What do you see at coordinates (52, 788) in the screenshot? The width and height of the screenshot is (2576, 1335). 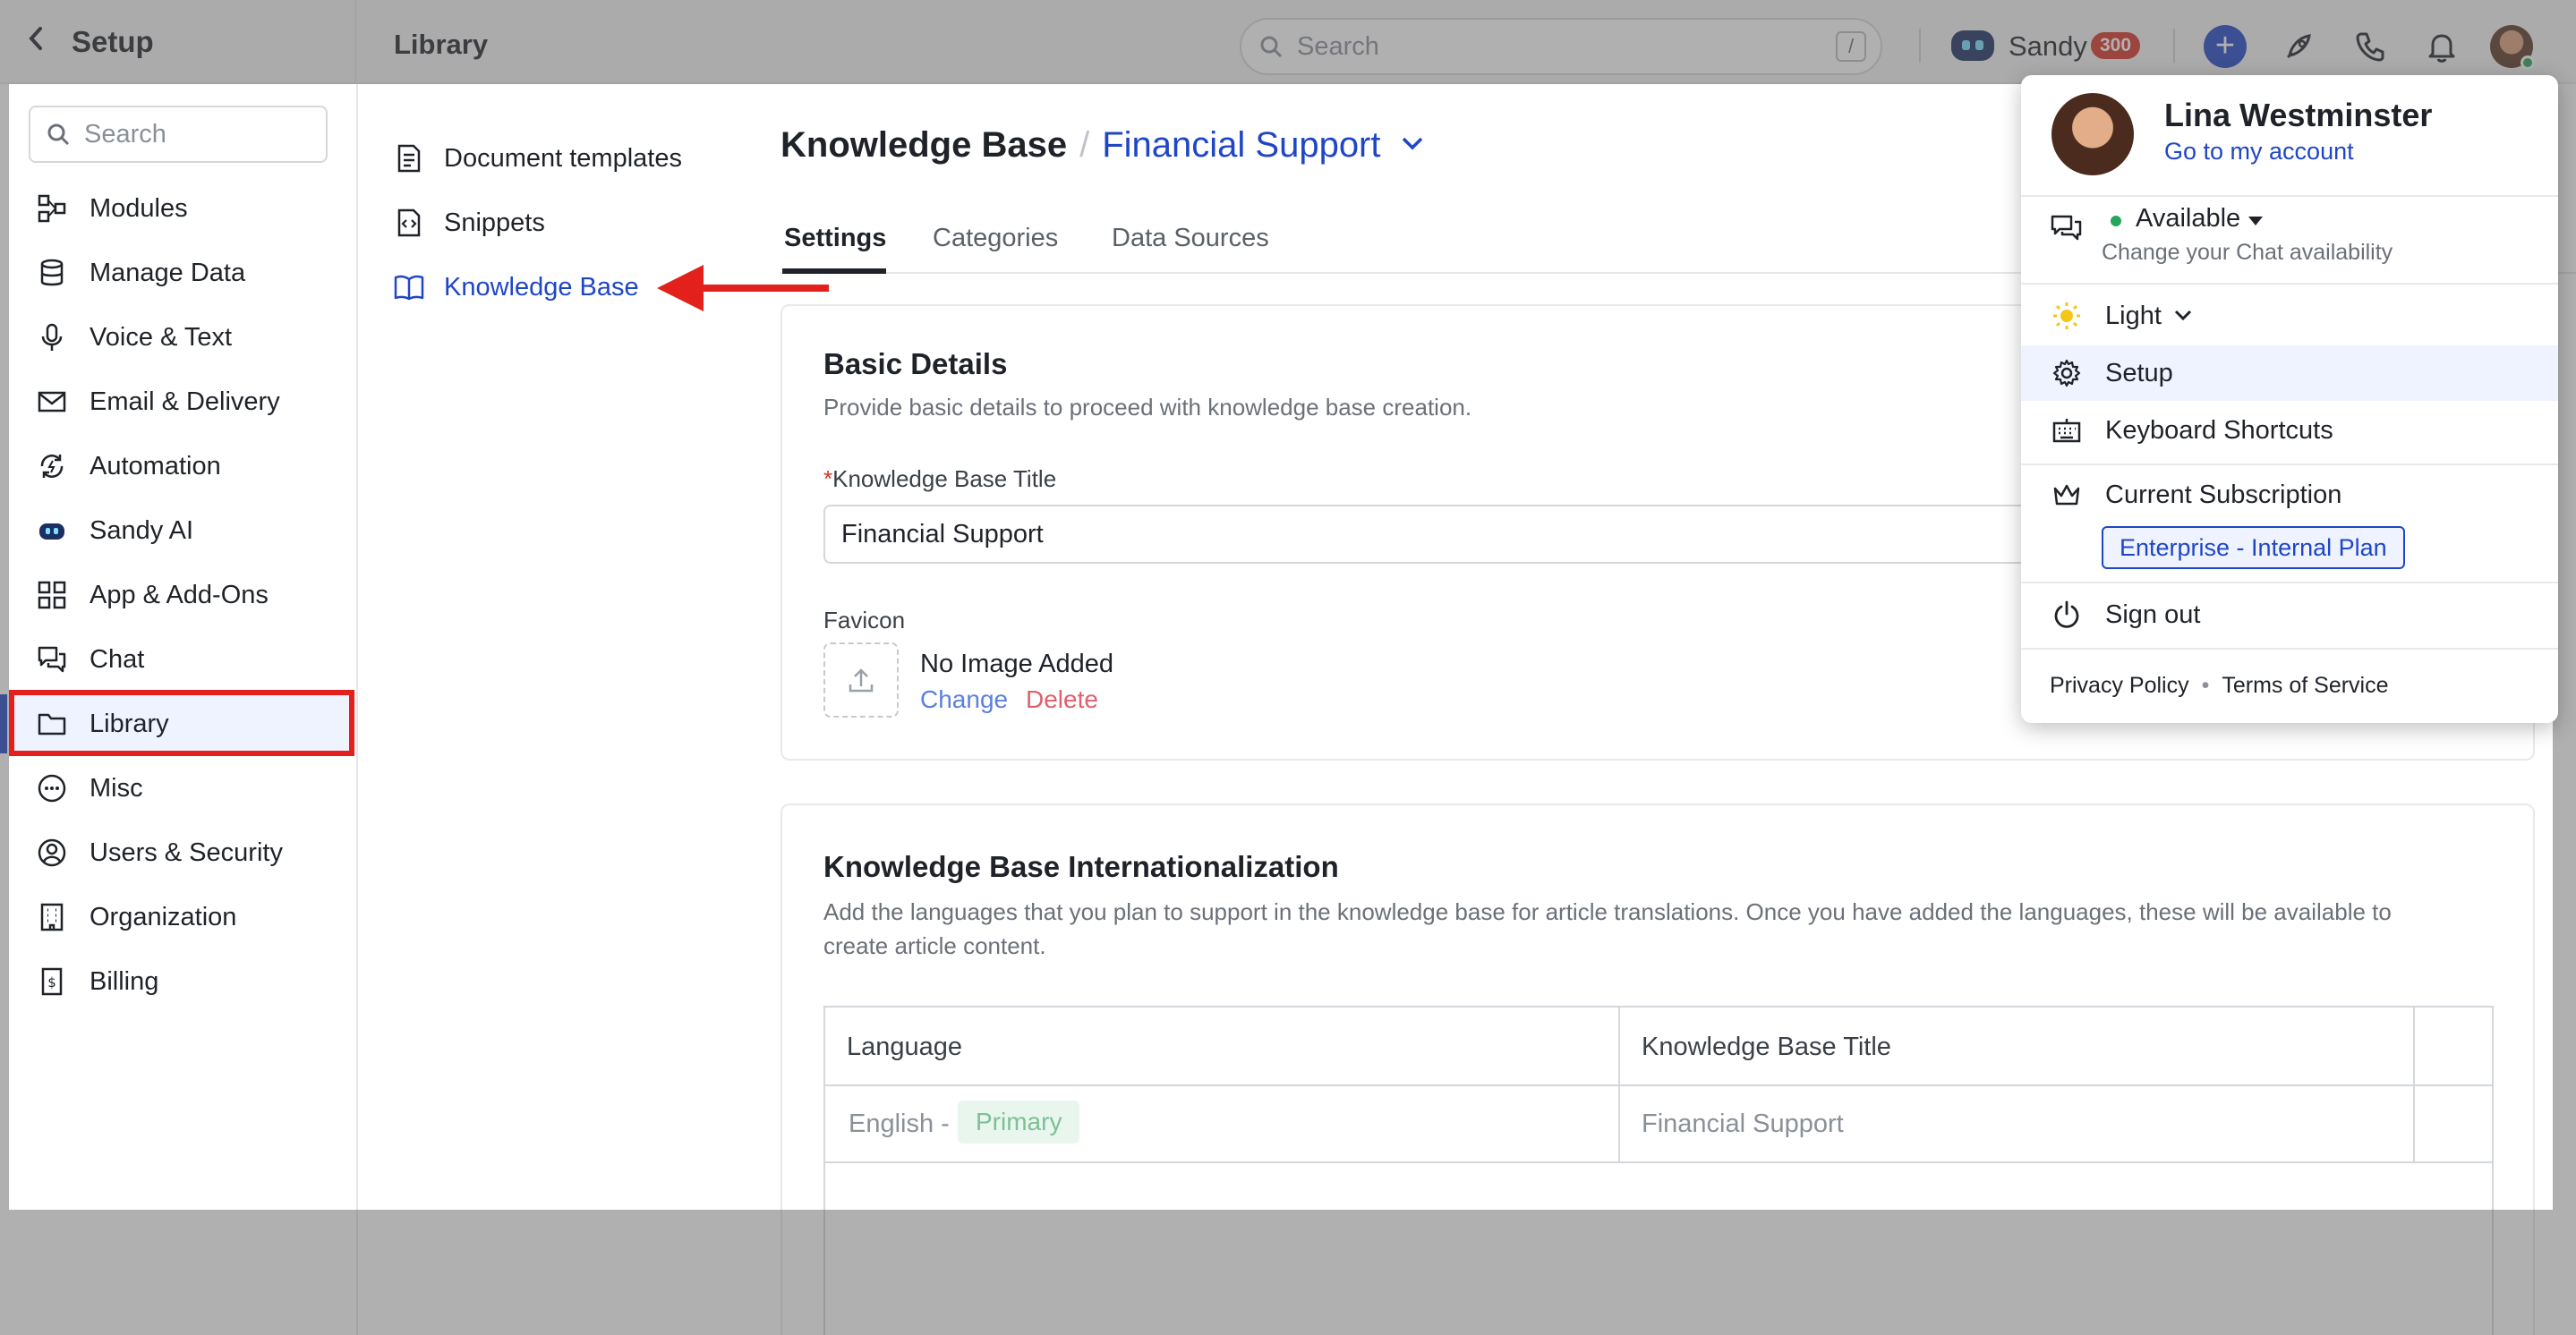 I see `ellipsis-icon` at bounding box center [52, 788].